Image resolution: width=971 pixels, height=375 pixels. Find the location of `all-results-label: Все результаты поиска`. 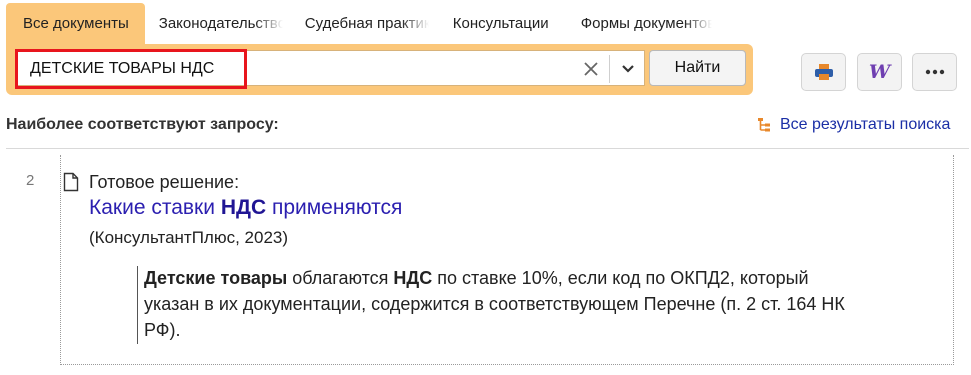

all-results-label: Все результаты поиска is located at coordinates (865, 125).